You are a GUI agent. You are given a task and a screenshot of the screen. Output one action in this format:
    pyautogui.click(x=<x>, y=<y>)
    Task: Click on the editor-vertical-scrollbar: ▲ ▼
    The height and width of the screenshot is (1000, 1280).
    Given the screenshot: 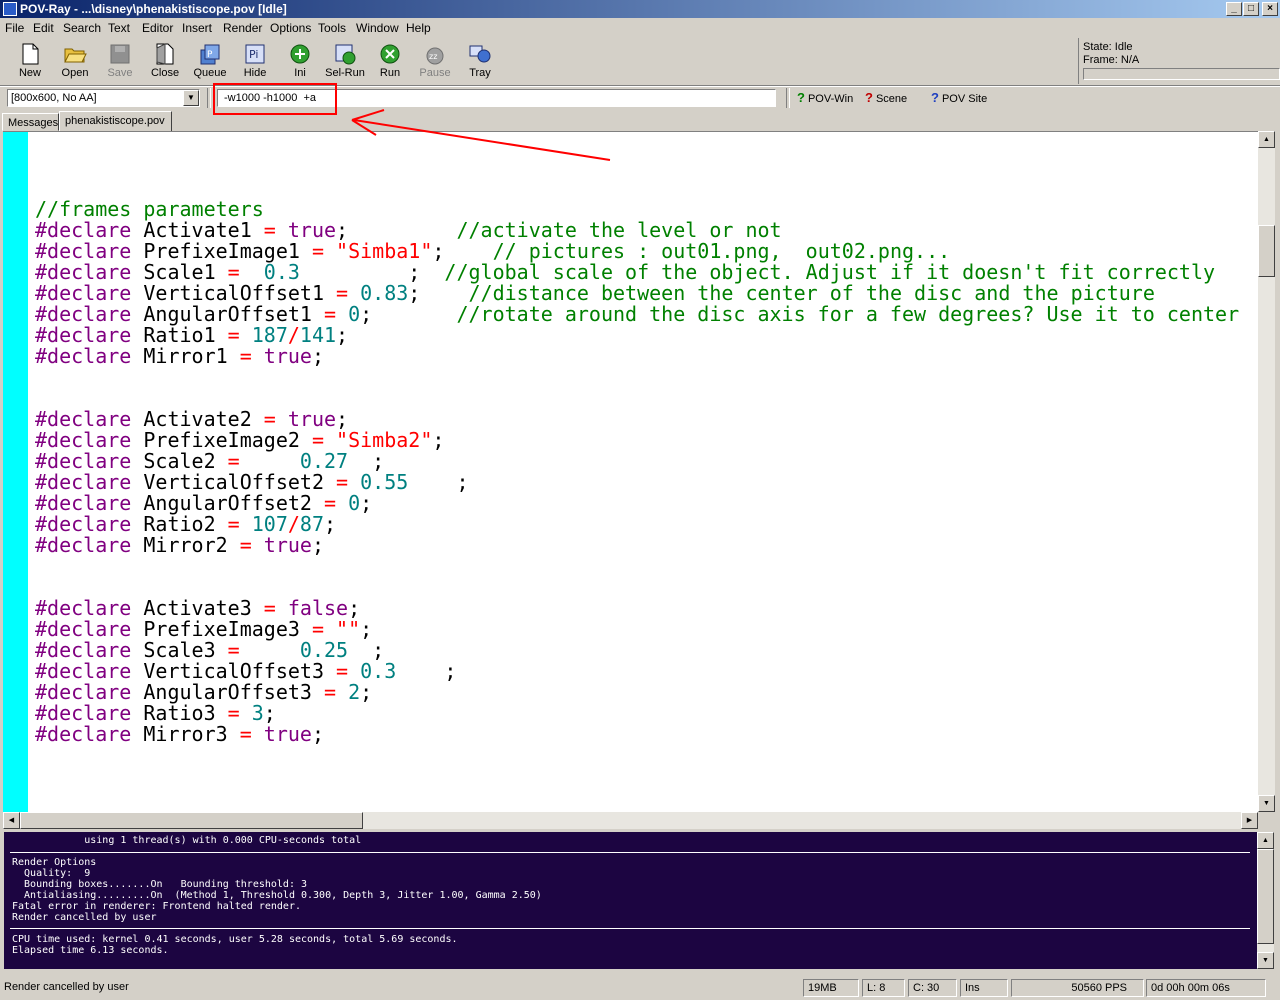 What is the action you would take?
    pyautogui.click(x=1266, y=471)
    